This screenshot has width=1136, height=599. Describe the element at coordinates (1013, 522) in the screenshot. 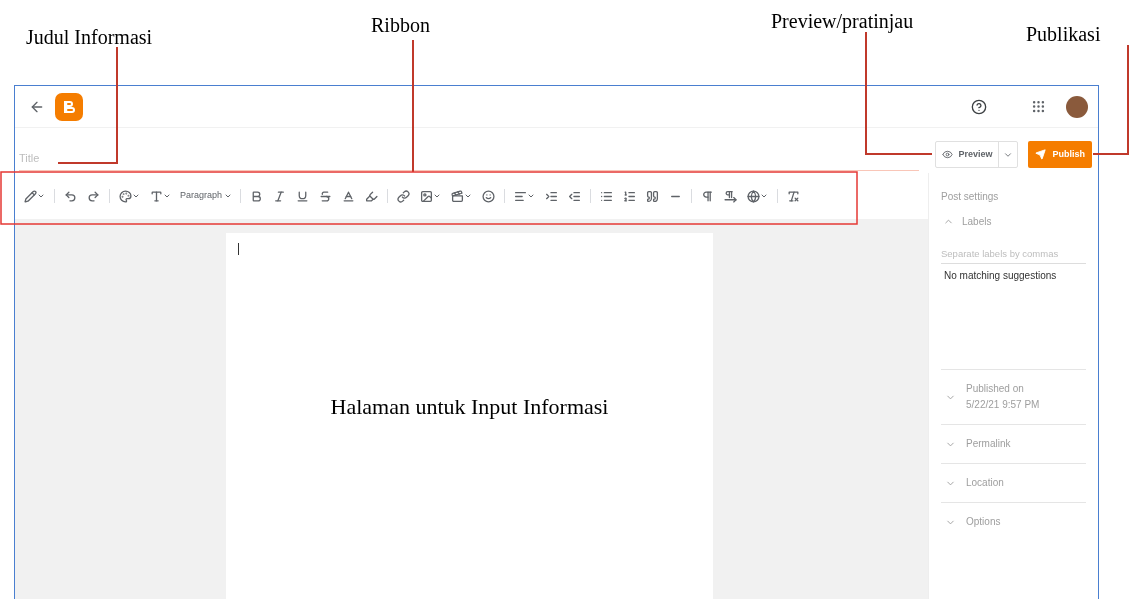

I see `settings-section: Options` at that location.